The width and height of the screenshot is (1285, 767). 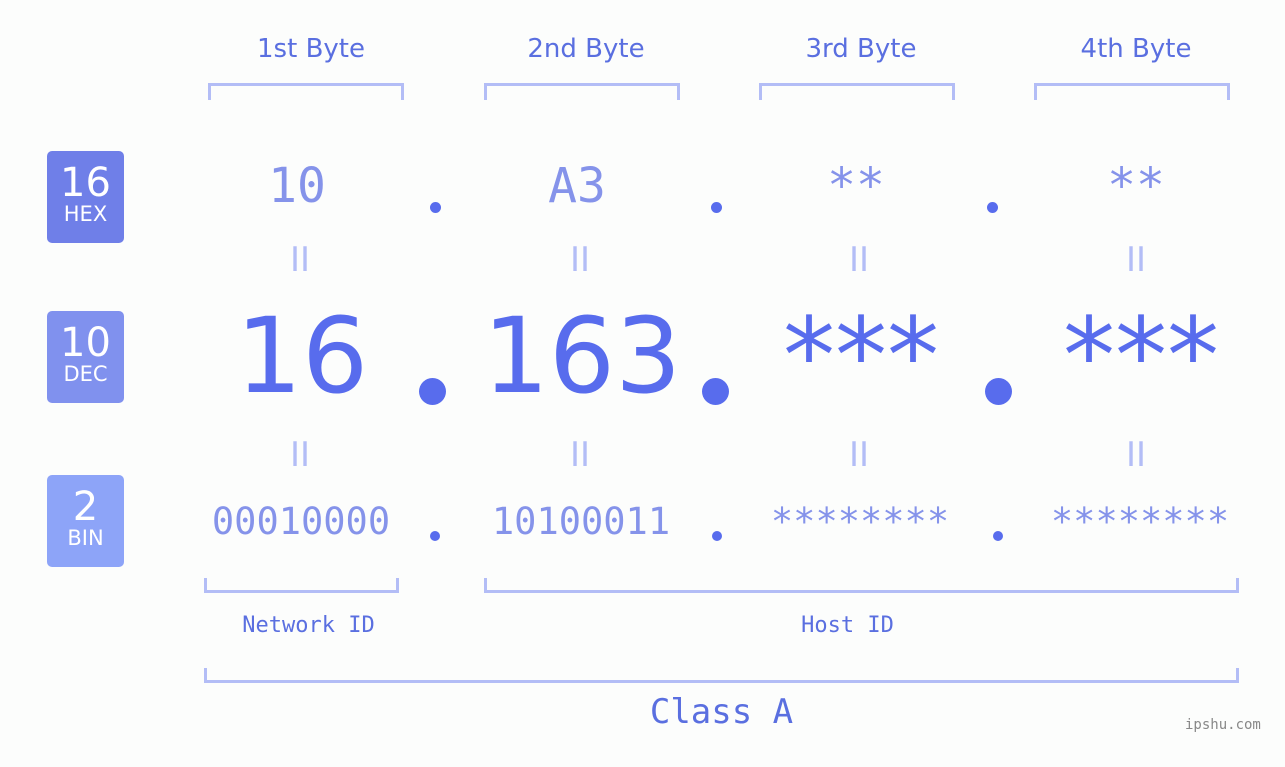 I want to click on hex-badge: 16 HEX, so click(x=85, y=197).